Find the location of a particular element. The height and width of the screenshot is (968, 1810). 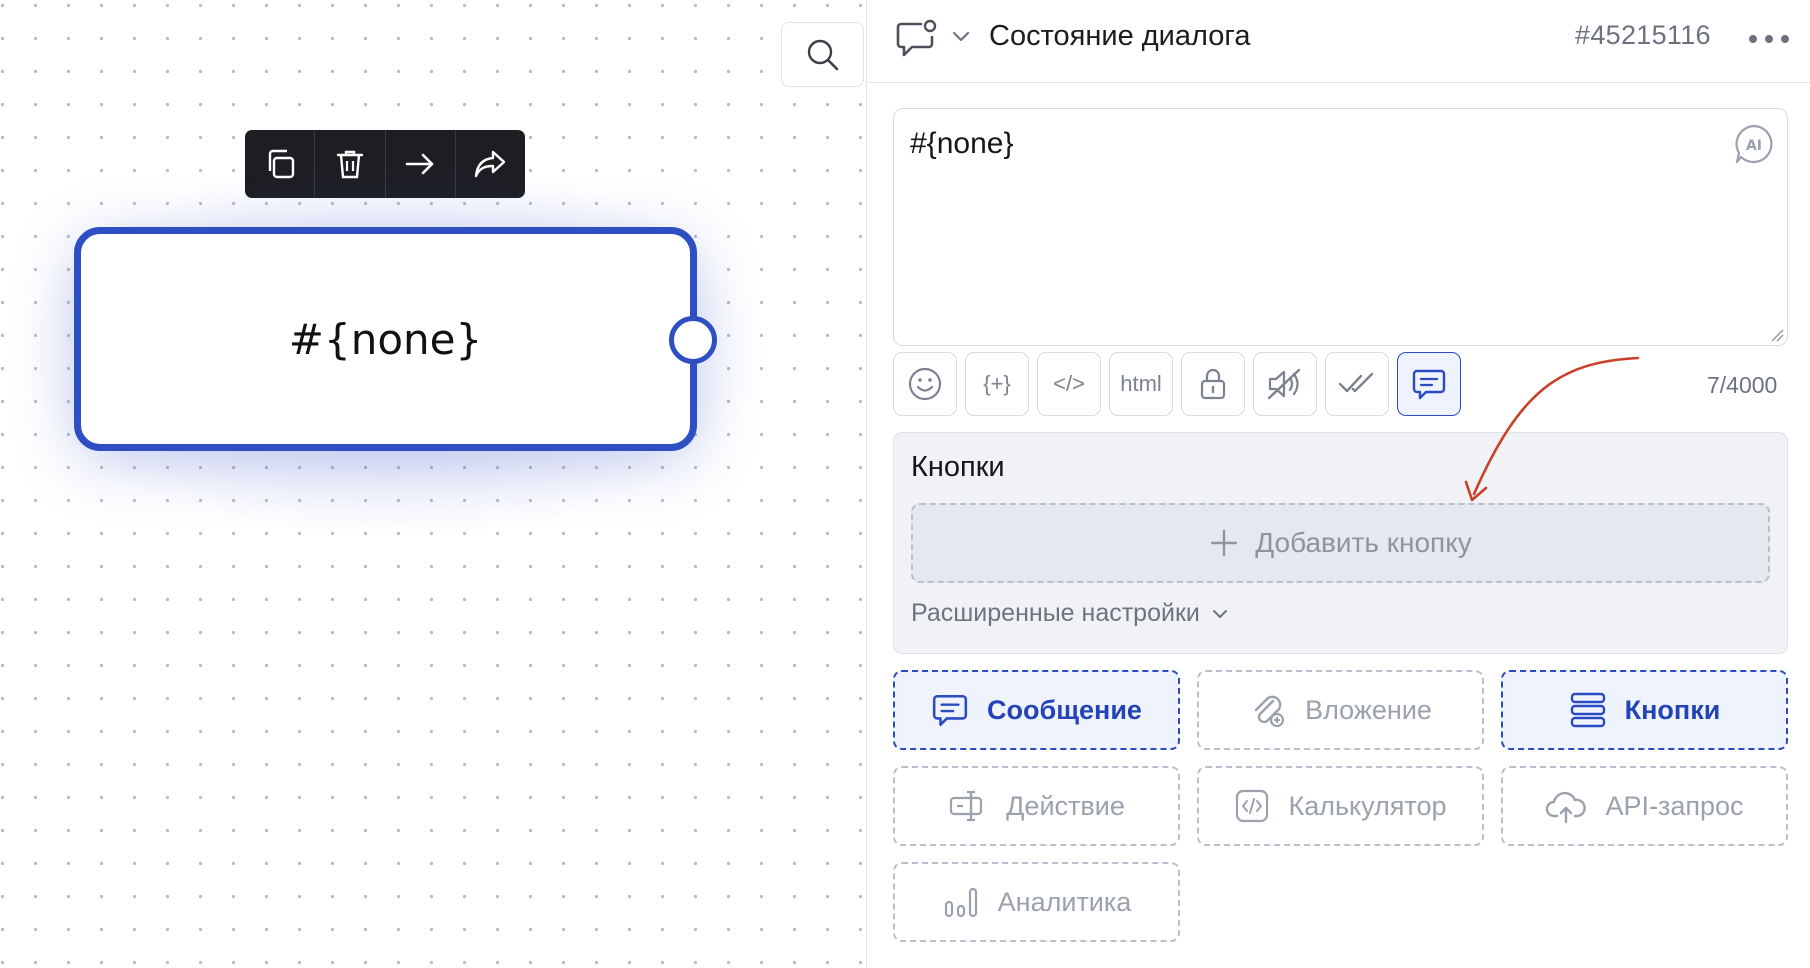

message-format-button is located at coordinates (1429, 384).